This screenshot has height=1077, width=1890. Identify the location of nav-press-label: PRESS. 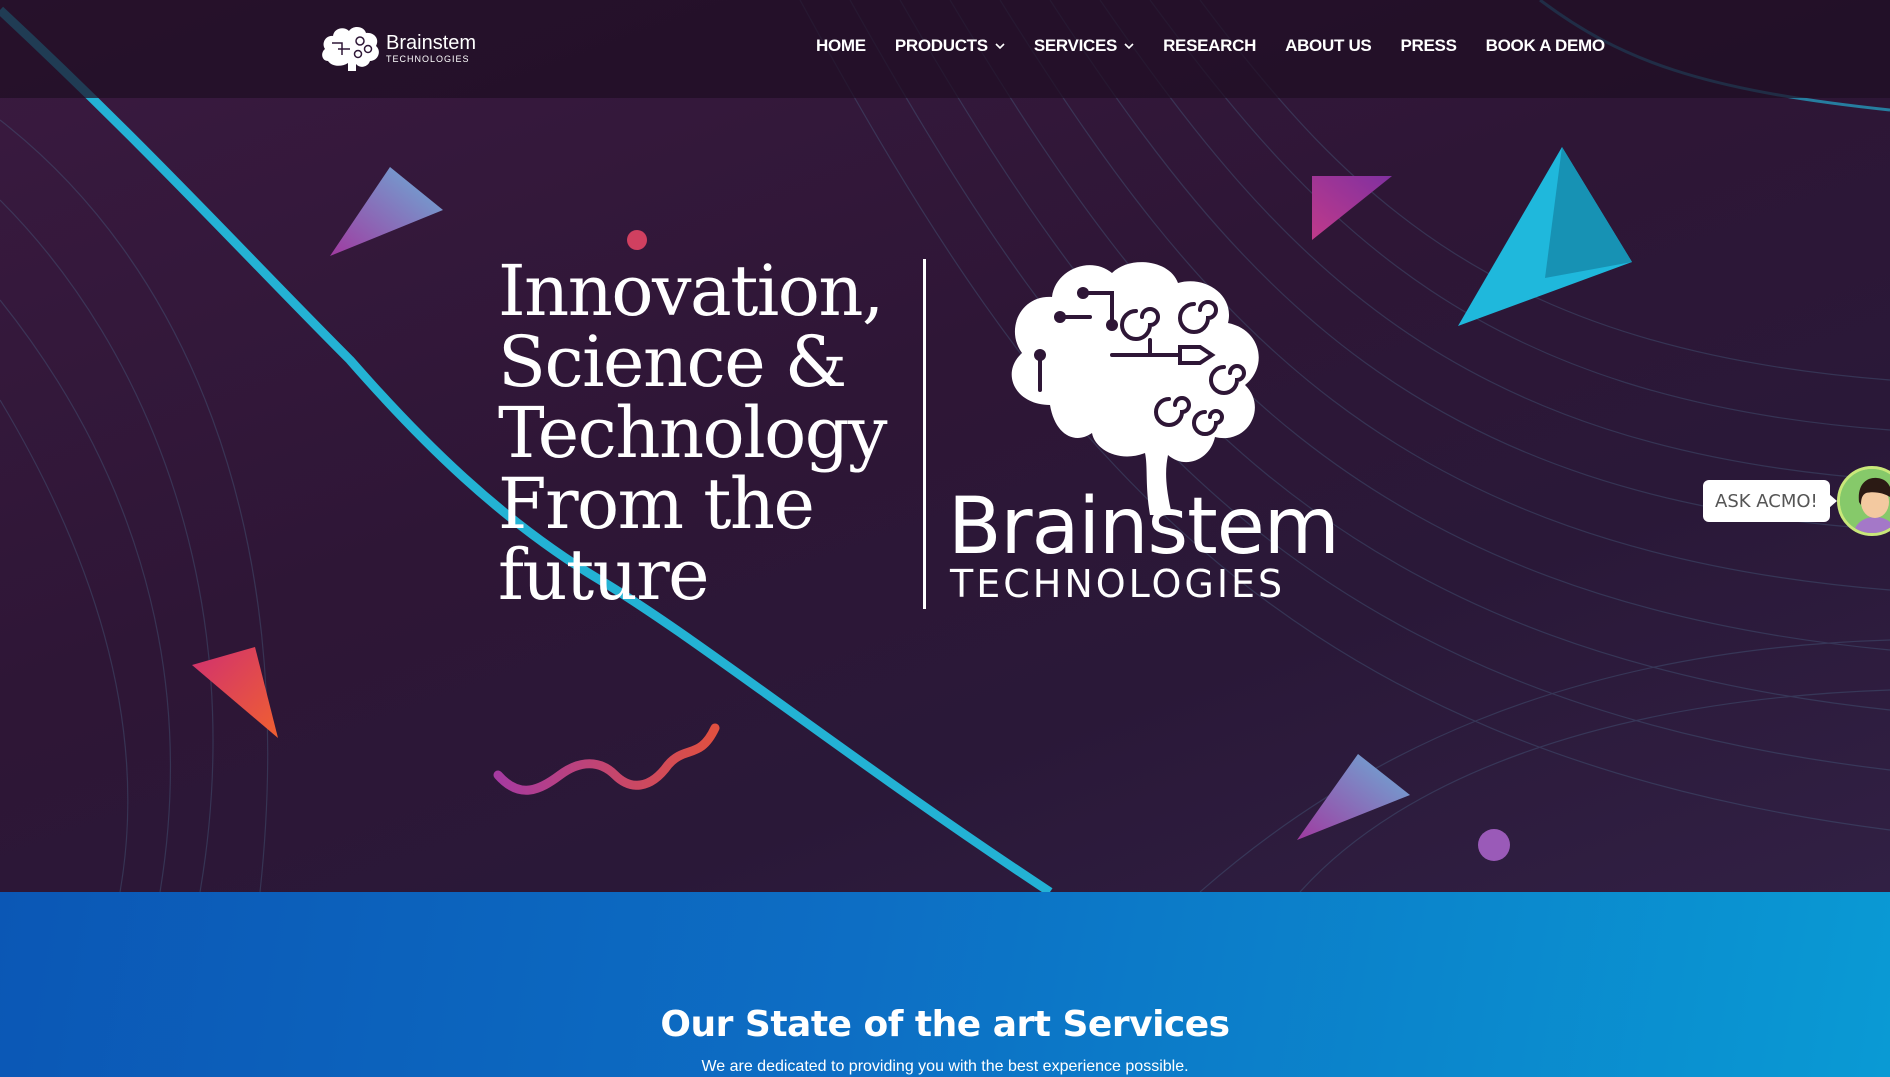
(1428, 45).